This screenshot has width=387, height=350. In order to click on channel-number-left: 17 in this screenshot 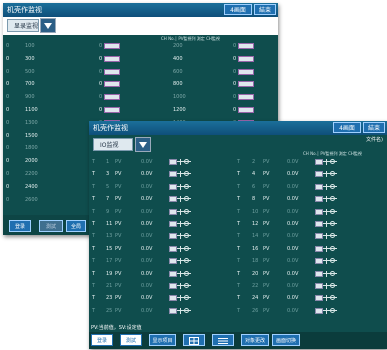, I will do `click(109, 261)`.